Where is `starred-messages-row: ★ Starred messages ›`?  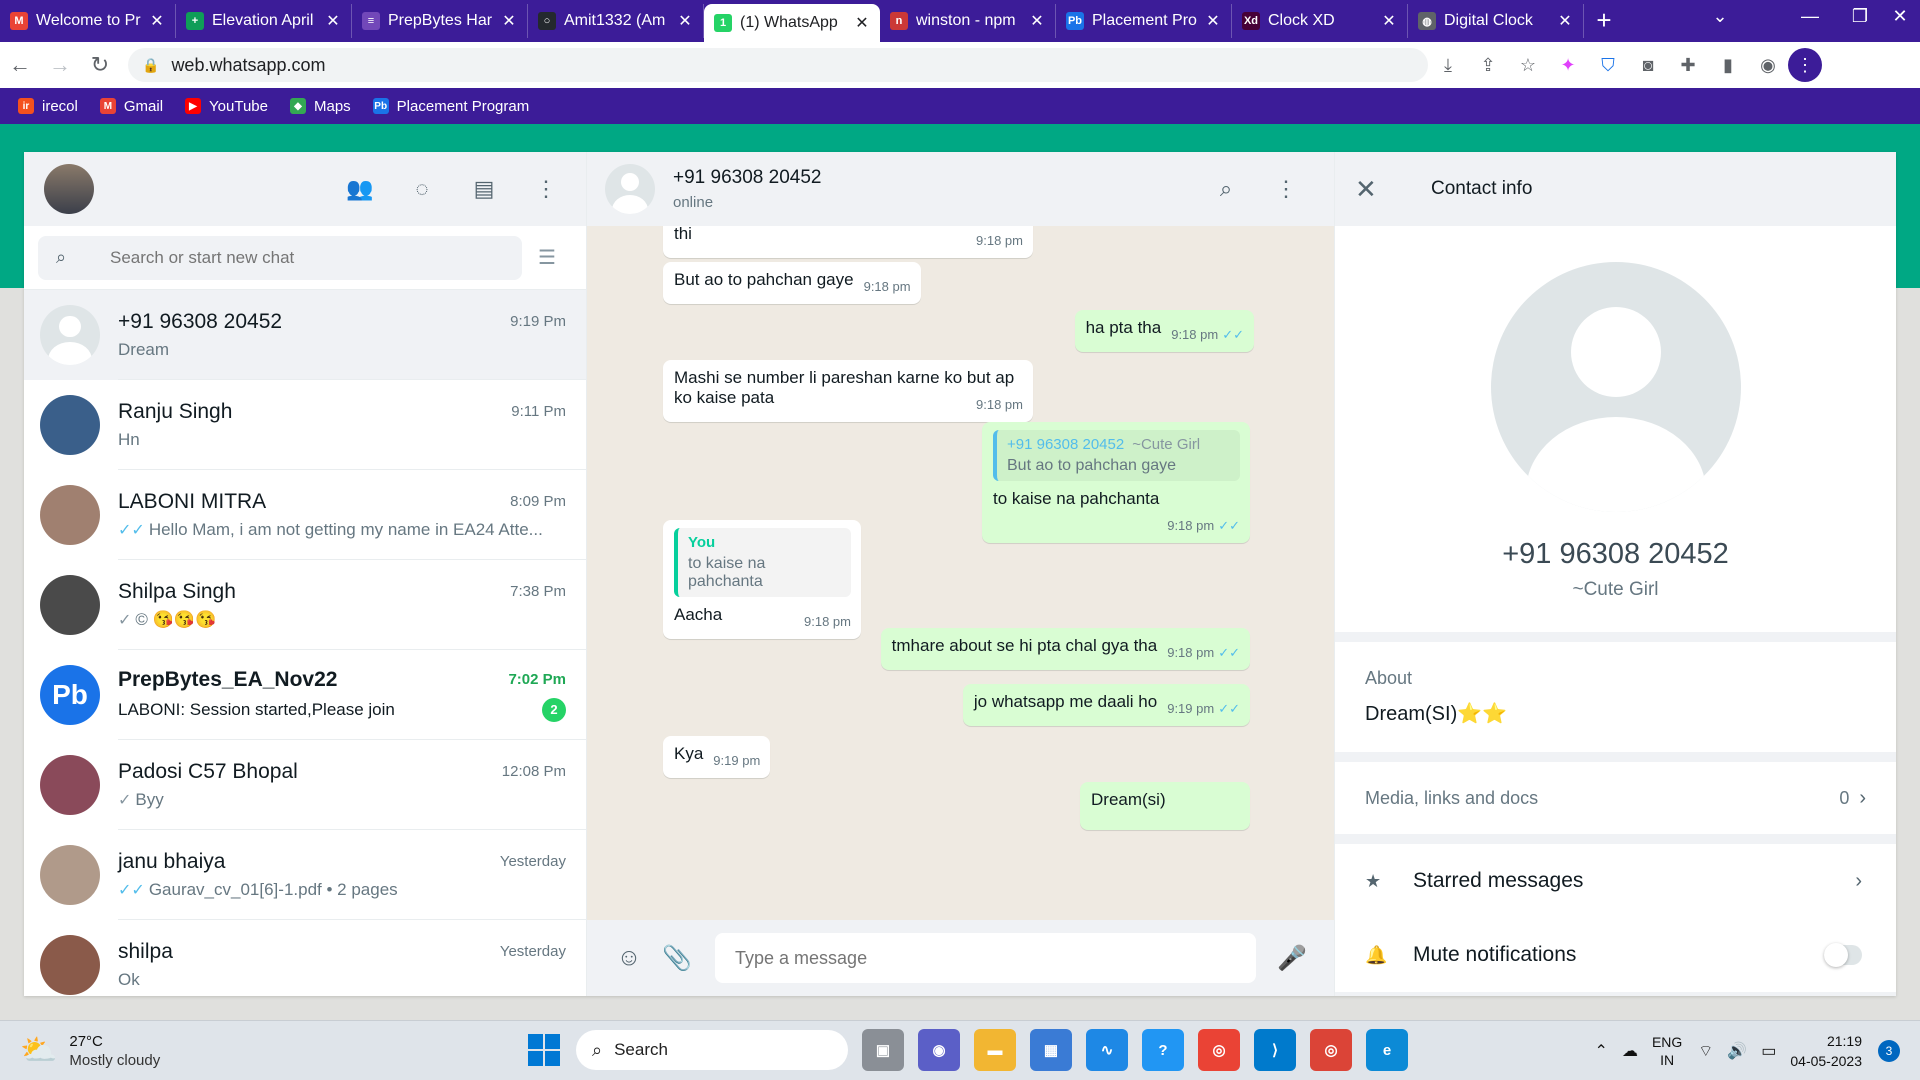 starred-messages-row: ★ Starred messages › is located at coordinates (1605, 881).